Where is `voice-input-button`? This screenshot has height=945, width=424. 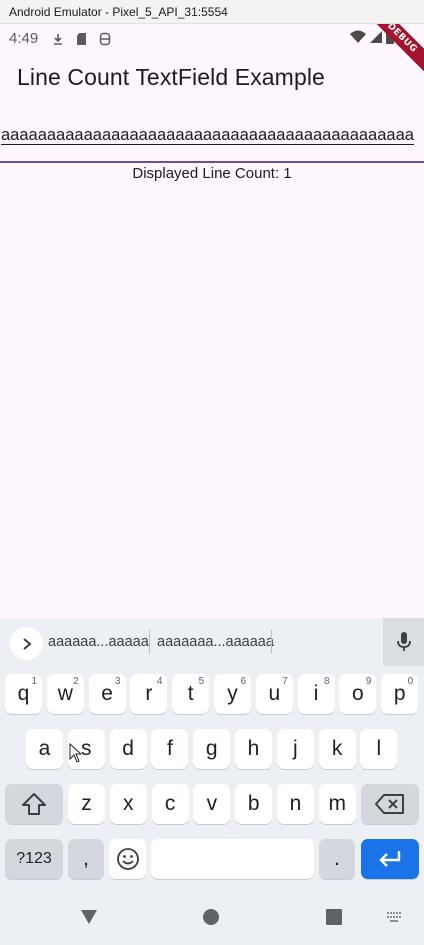 voice-input-button is located at coordinates (403, 642).